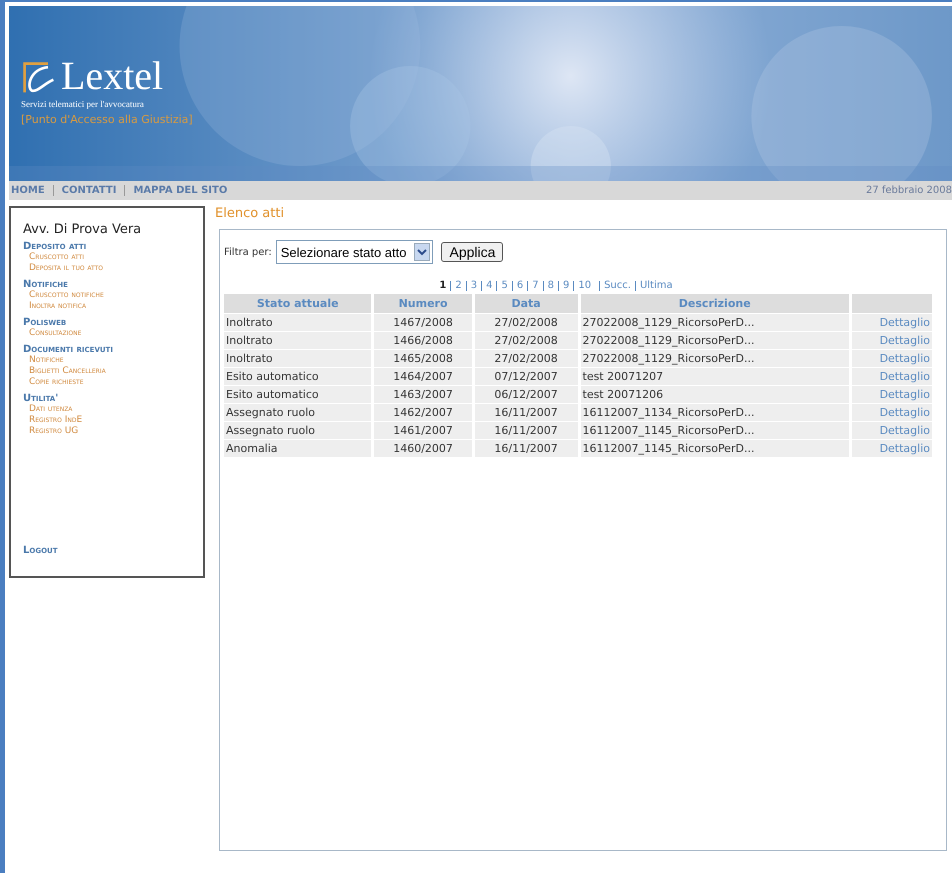  What do you see at coordinates (423, 358) in the screenshot?
I see `table-cell: 1465/2008` at bounding box center [423, 358].